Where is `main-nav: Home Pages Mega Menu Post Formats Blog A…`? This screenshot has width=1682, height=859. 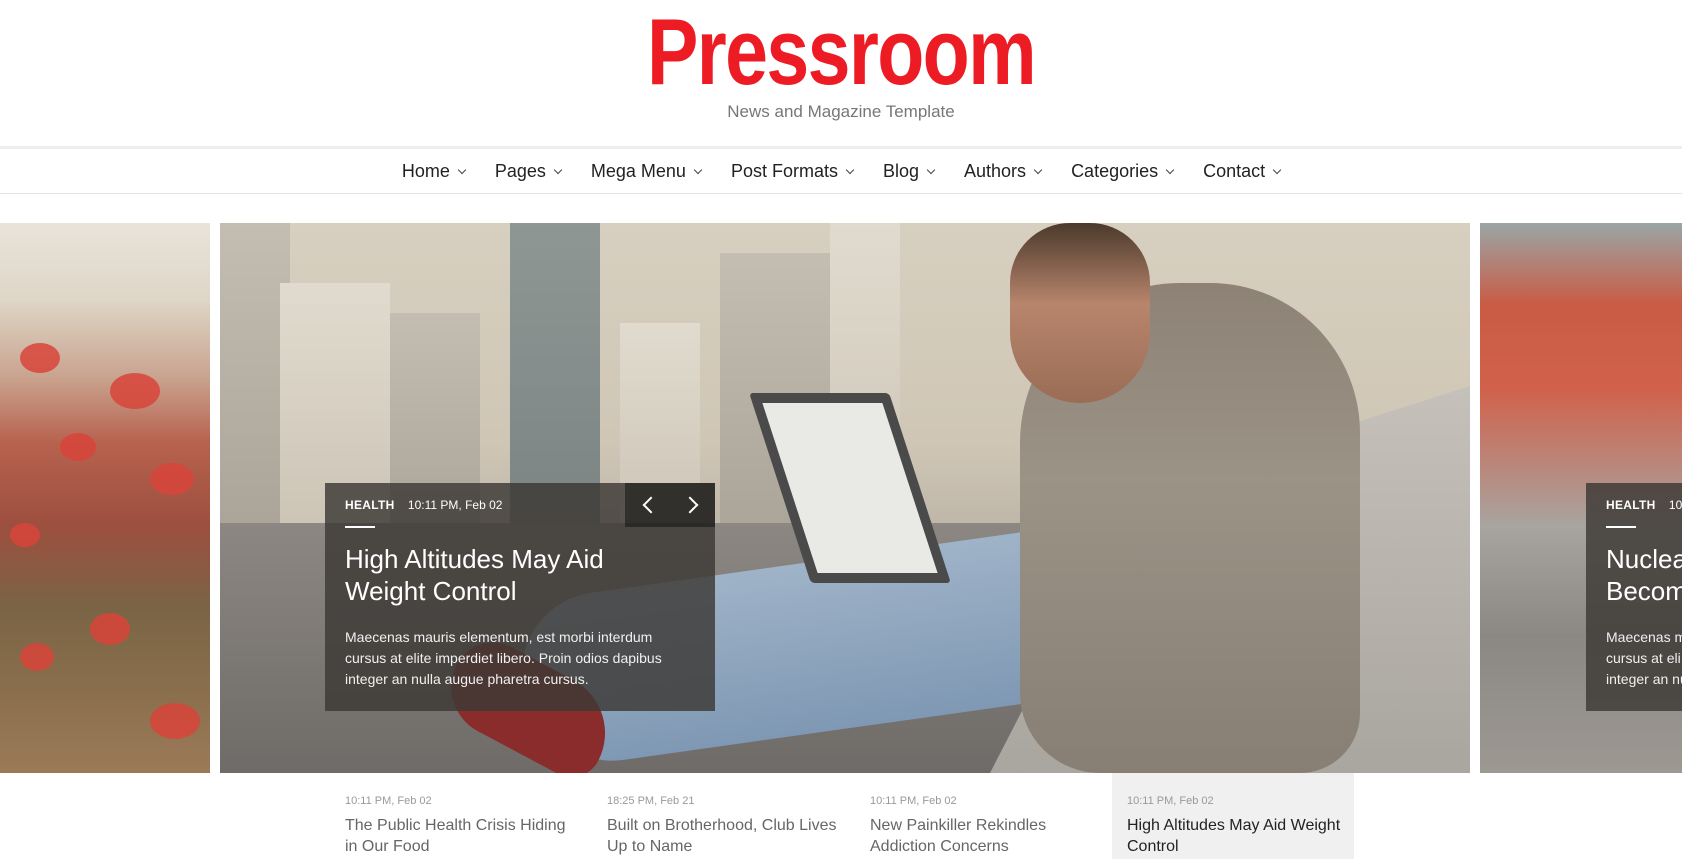
main-nav: Home Pages Mega Menu Post Formats Blog A… is located at coordinates (841, 170).